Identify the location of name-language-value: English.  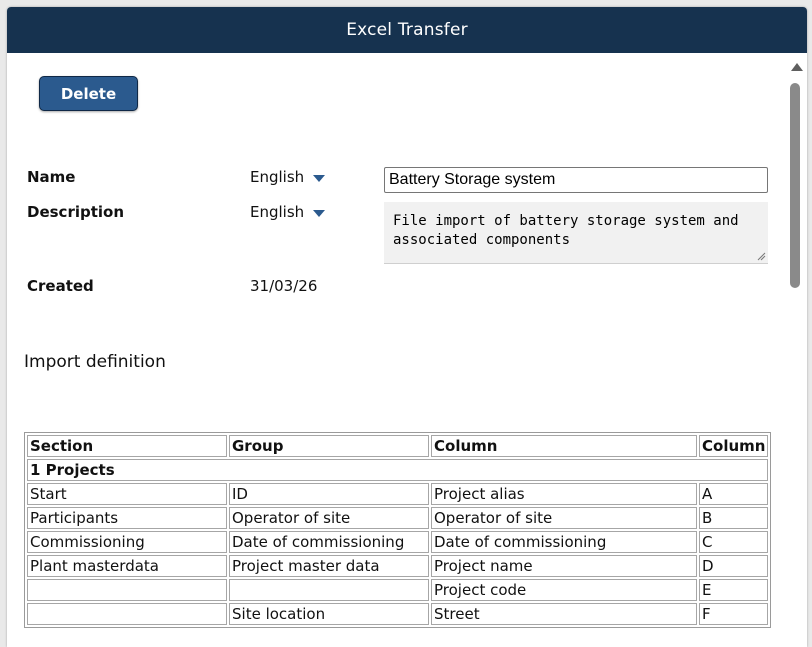
(277, 177).